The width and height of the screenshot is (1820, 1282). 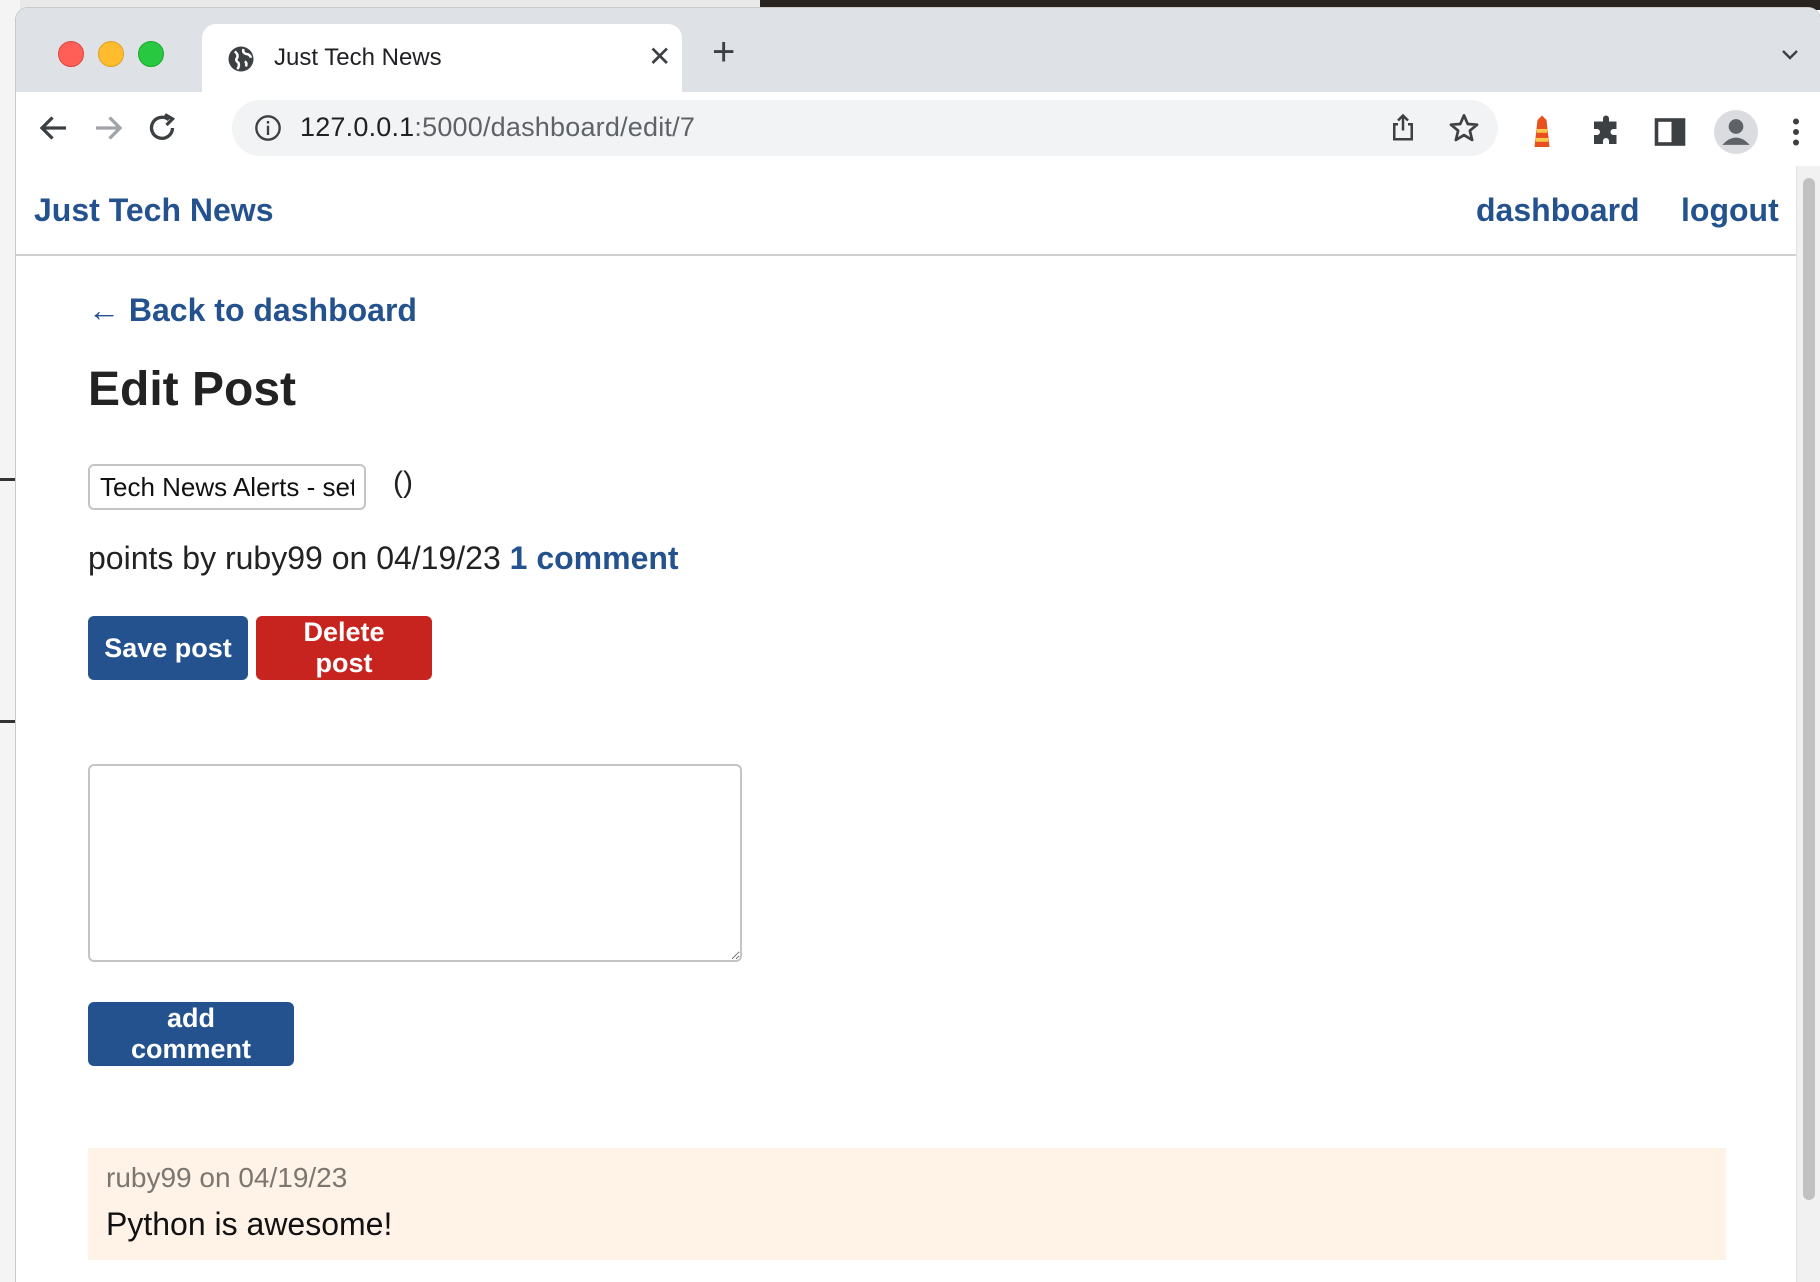 I want to click on bookmark-star-icon, so click(x=1464, y=128).